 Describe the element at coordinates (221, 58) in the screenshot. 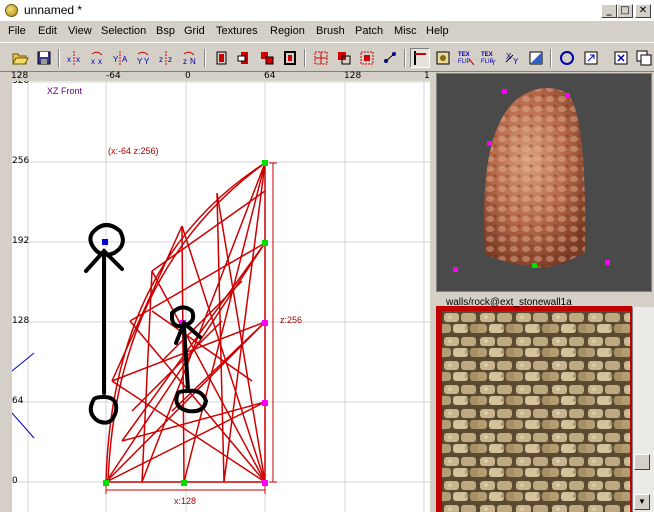

I see `csg-hollow-icon` at that location.